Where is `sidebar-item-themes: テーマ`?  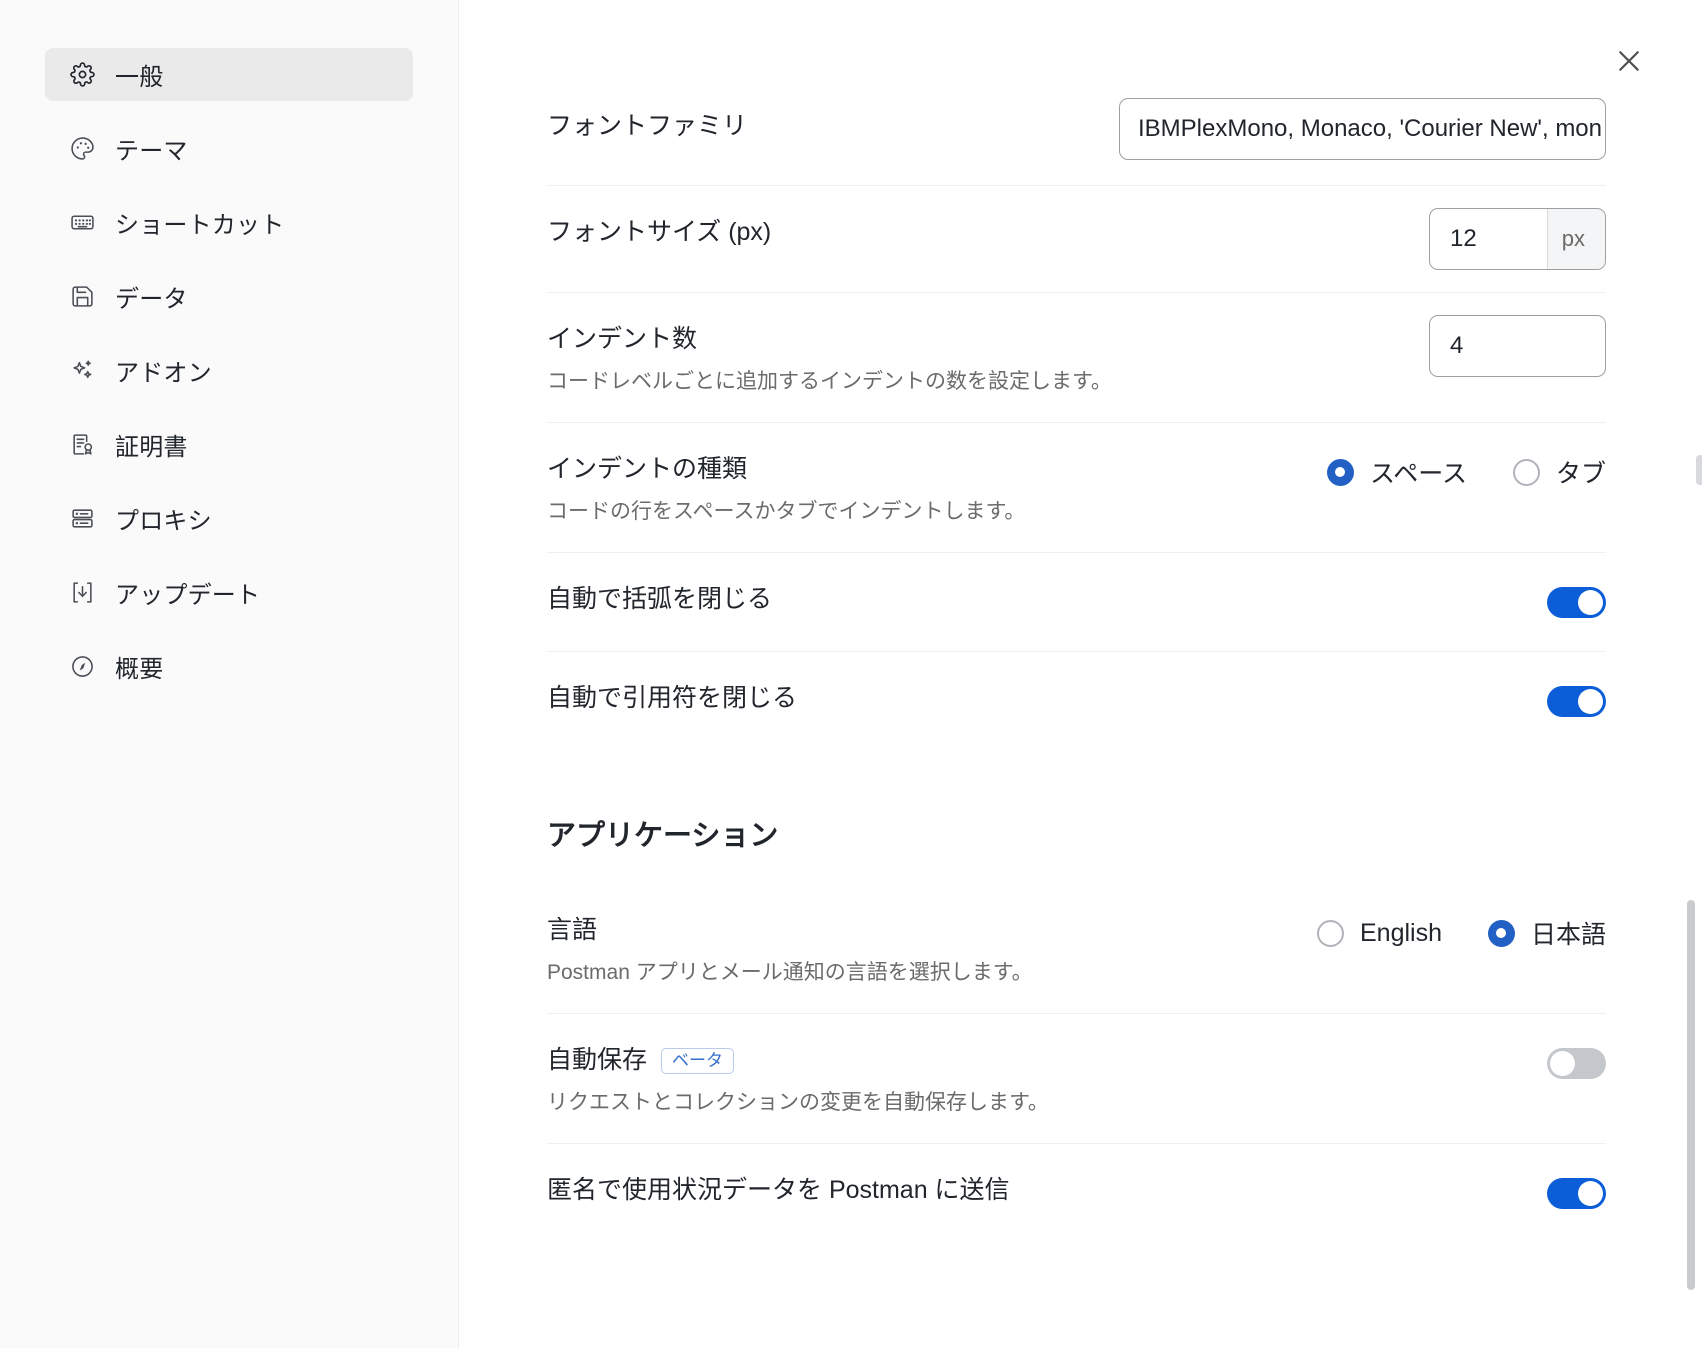 sidebar-item-themes: テーマ is located at coordinates (229, 148).